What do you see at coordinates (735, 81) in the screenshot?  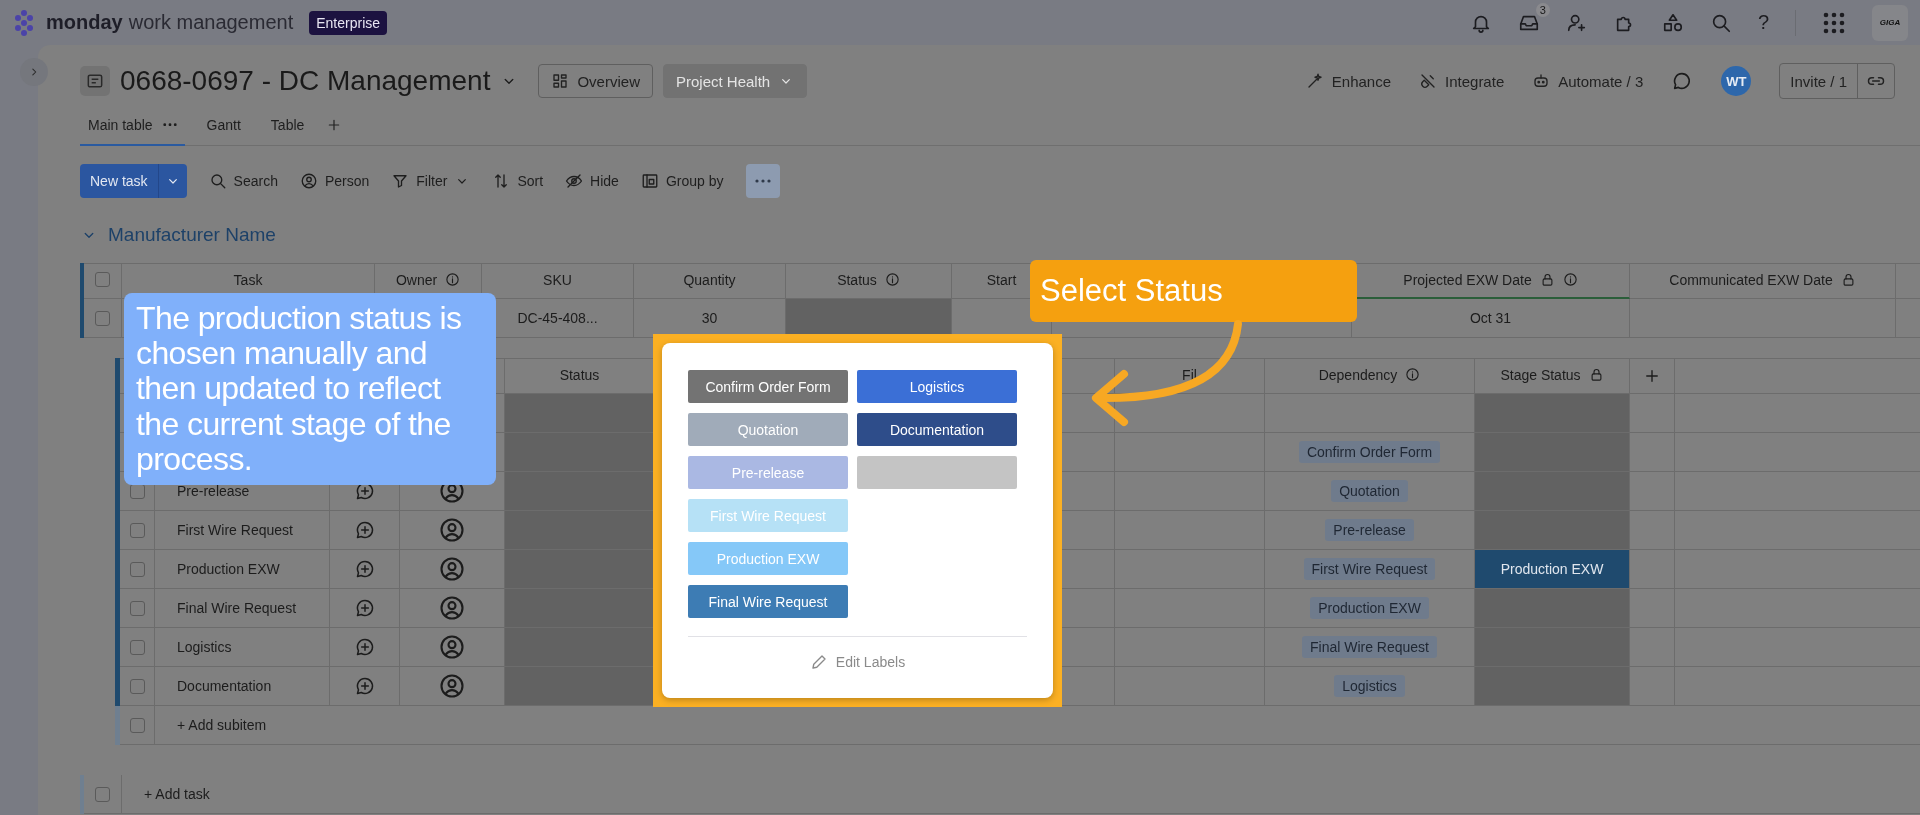 I see `view-button: Project Health` at bounding box center [735, 81].